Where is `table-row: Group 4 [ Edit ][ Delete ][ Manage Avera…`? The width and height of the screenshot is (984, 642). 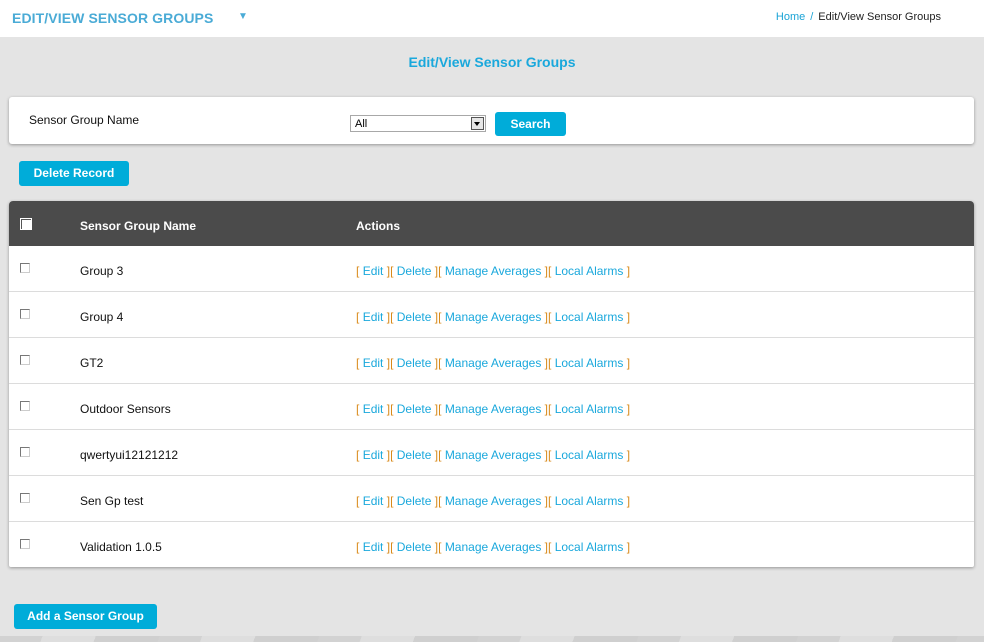
table-row: Group 4 [ Edit ][ Delete ][ Manage Avera… is located at coordinates (491, 314).